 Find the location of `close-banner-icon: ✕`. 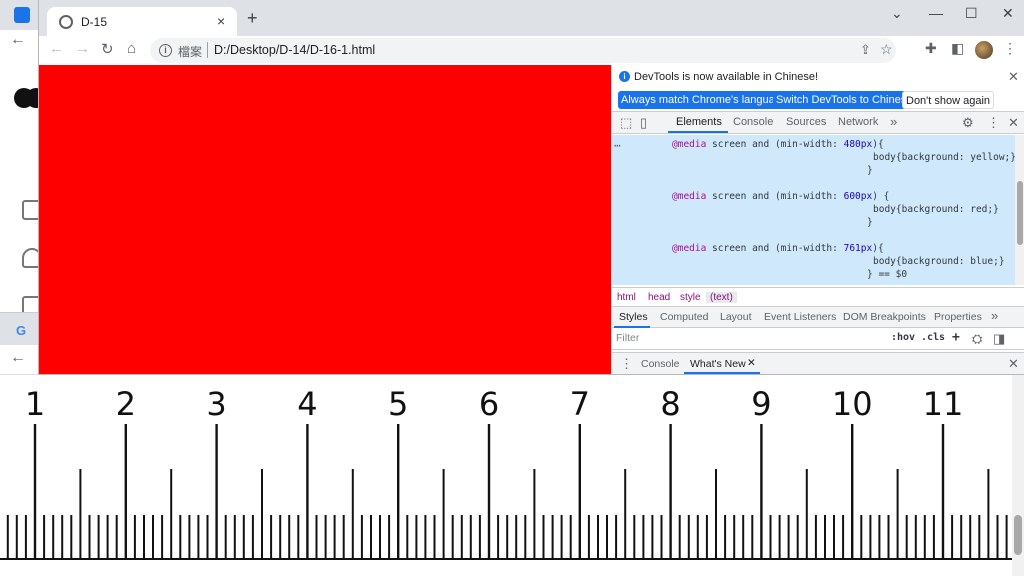

close-banner-icon: ✕ is located at coordinates (1013, 77).